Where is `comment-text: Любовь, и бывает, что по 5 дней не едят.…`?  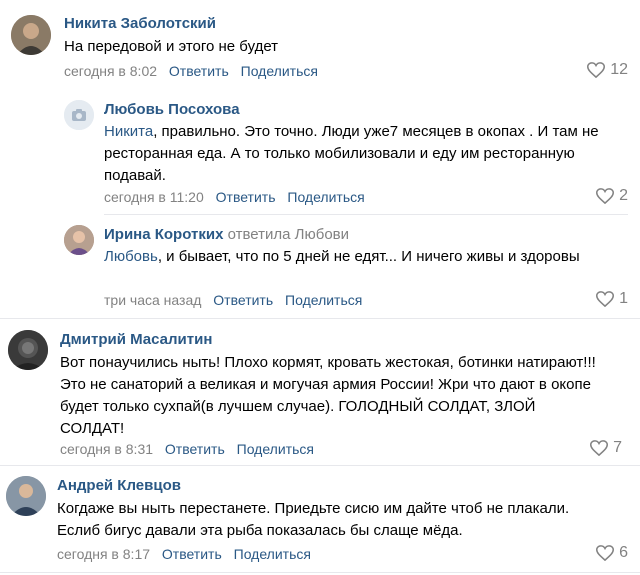 comment-text: Любовь, и бывает, что по 5 дней не едят.… is located at coordinates (354, 257).